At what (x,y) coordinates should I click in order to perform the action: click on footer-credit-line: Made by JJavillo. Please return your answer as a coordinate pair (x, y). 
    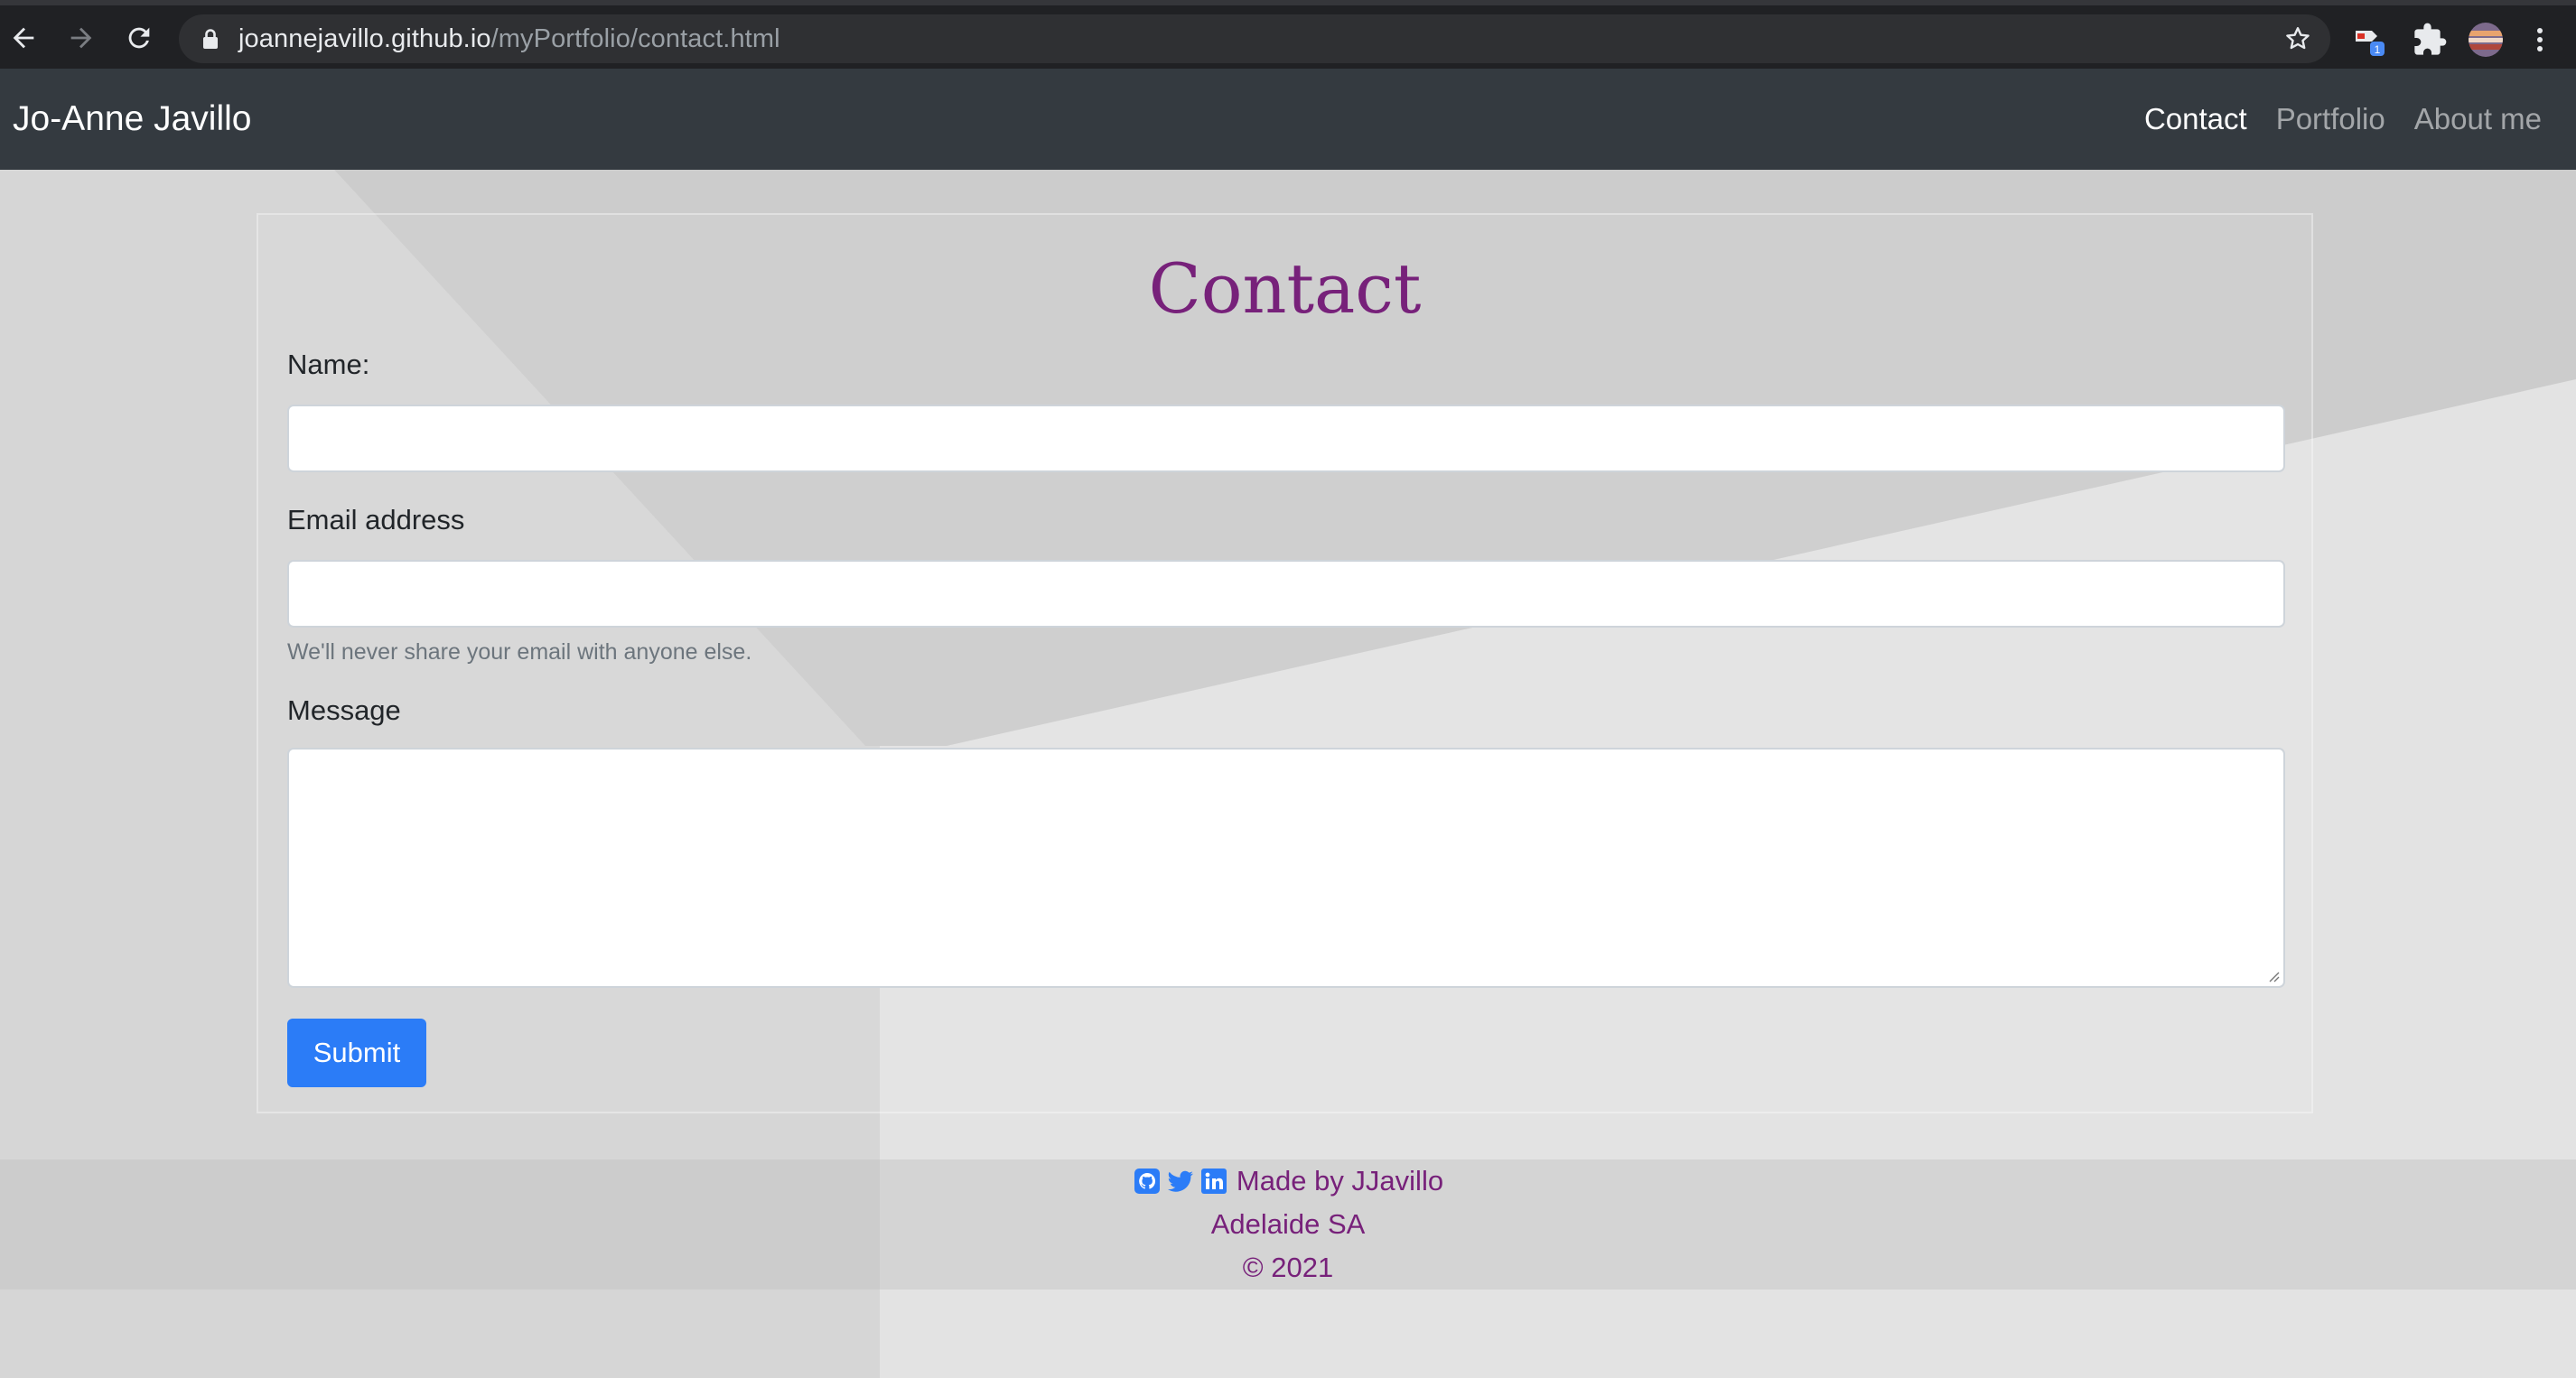
    Looking at the image, I should click on (1288, 1181).